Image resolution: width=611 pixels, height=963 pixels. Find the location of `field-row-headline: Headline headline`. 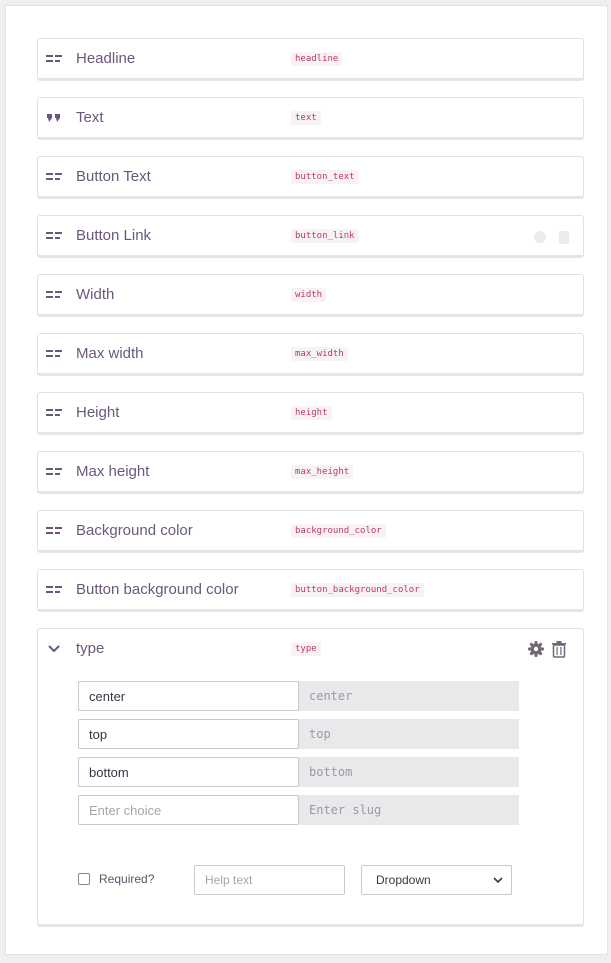

field-row-headline: Headline headline is located at coordinates (310, 59).